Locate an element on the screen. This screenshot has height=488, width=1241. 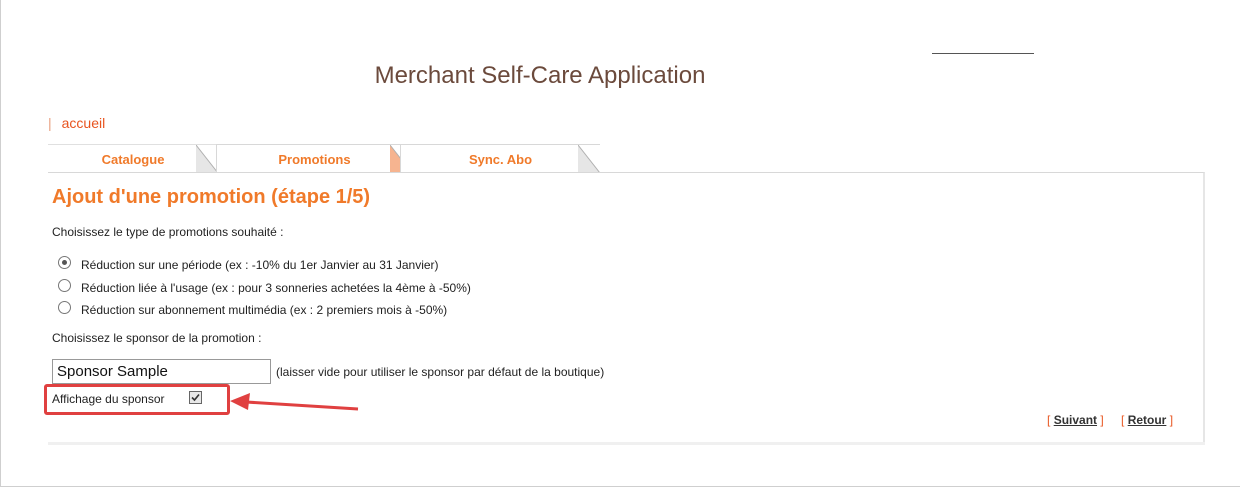
tab-promotions: Promotions is located at coordinates (314, 158).